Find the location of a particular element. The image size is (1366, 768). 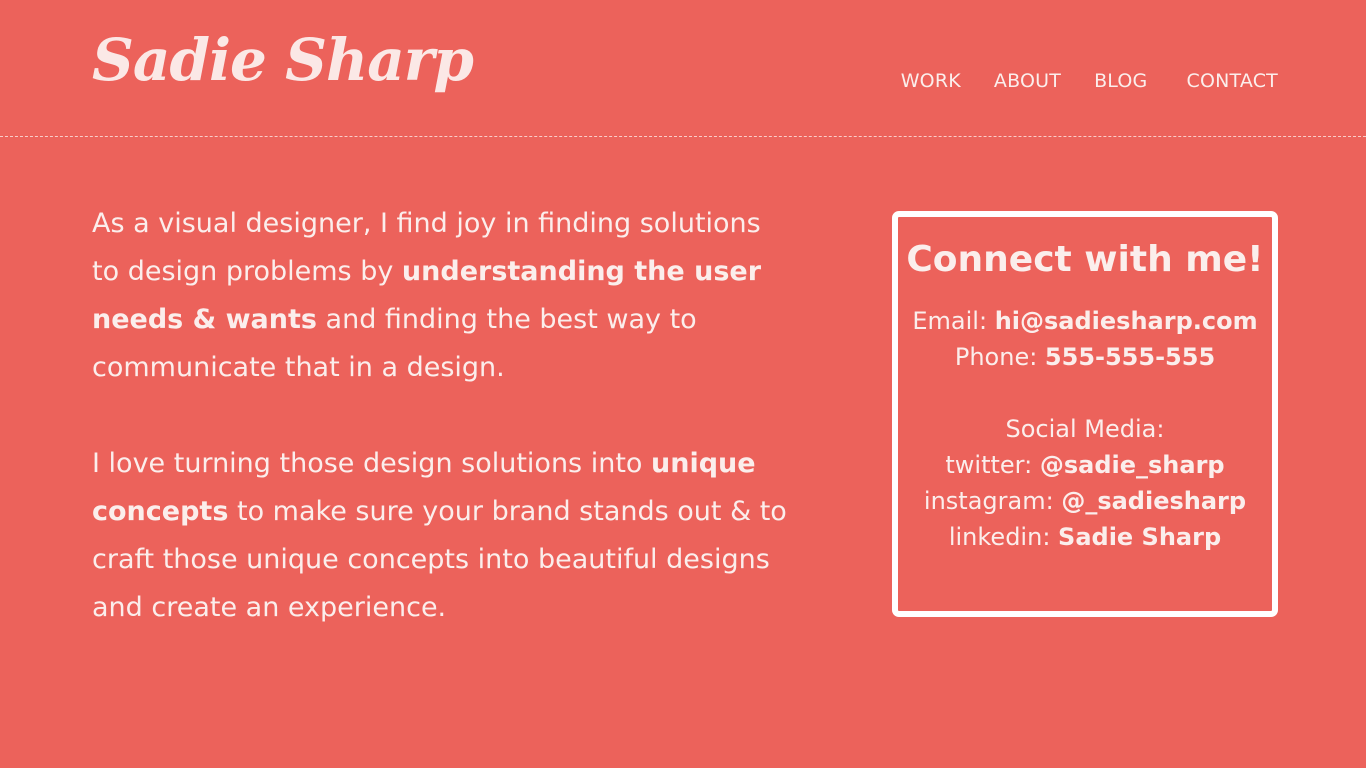

social-media-heading: Social Media: is located at coordinates (1085, 429).